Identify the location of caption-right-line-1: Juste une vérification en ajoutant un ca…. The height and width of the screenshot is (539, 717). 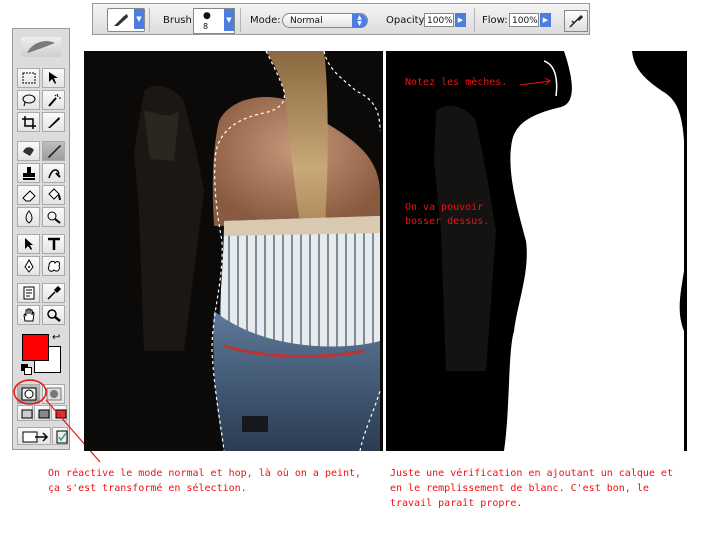
(531, 473).